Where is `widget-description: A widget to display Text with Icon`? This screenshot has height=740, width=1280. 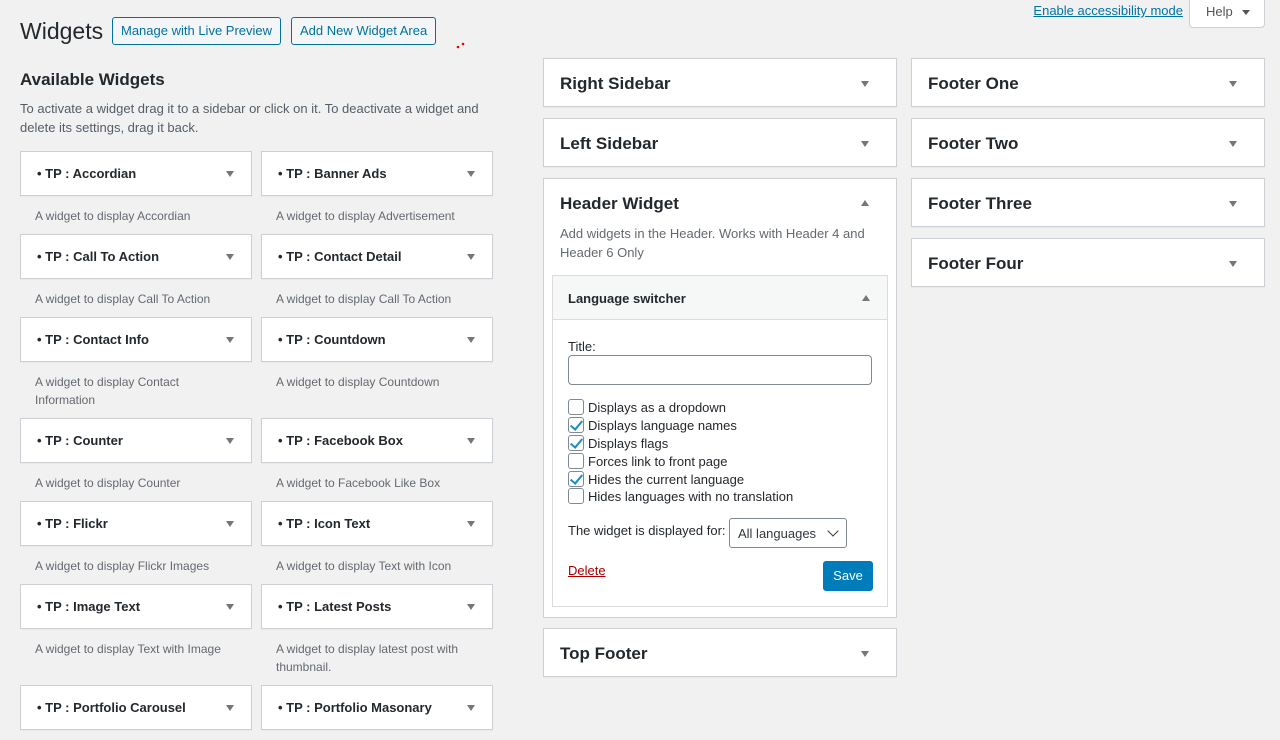
widget-description: A widget to display Text with Icon is located at coordinates (364, 566).